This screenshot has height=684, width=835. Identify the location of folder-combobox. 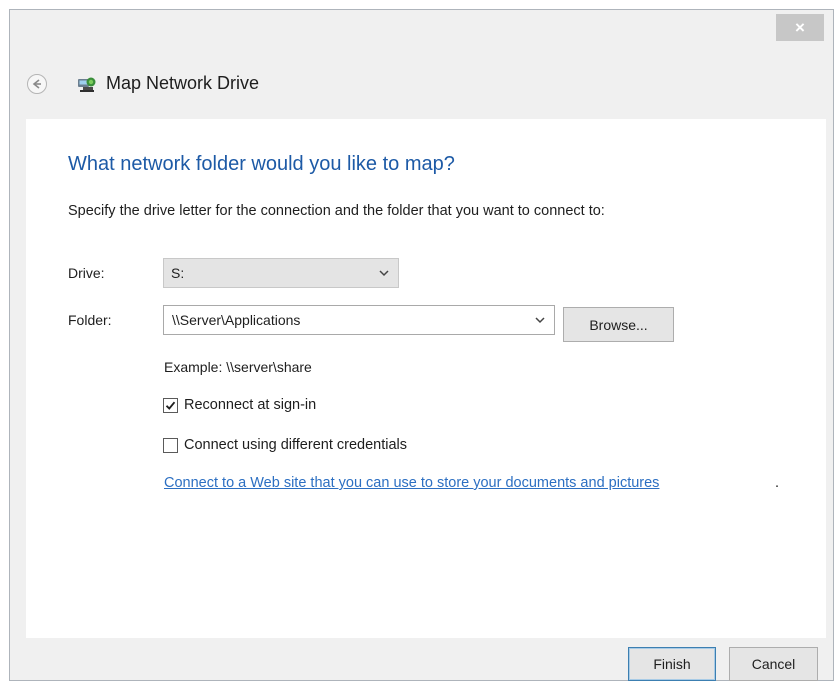
(359, 320).